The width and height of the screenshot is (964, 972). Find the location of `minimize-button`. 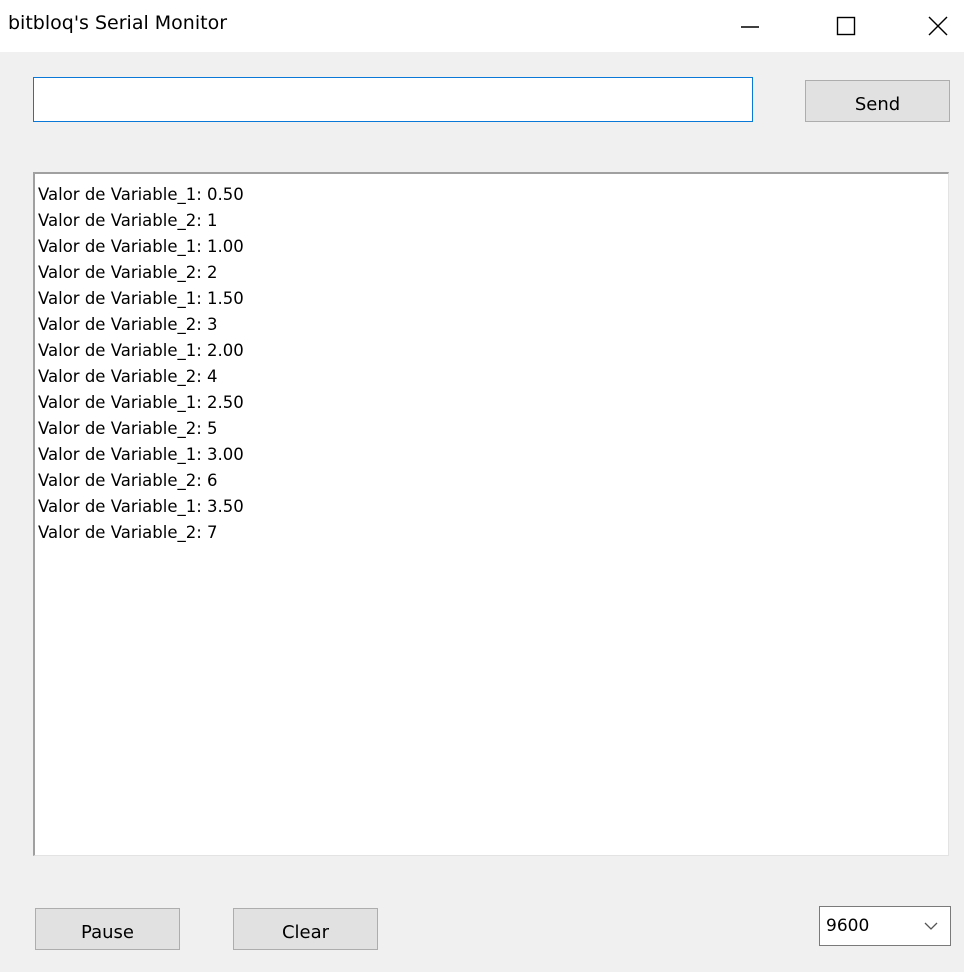

minimize-button is located at coordinates (750, 26).